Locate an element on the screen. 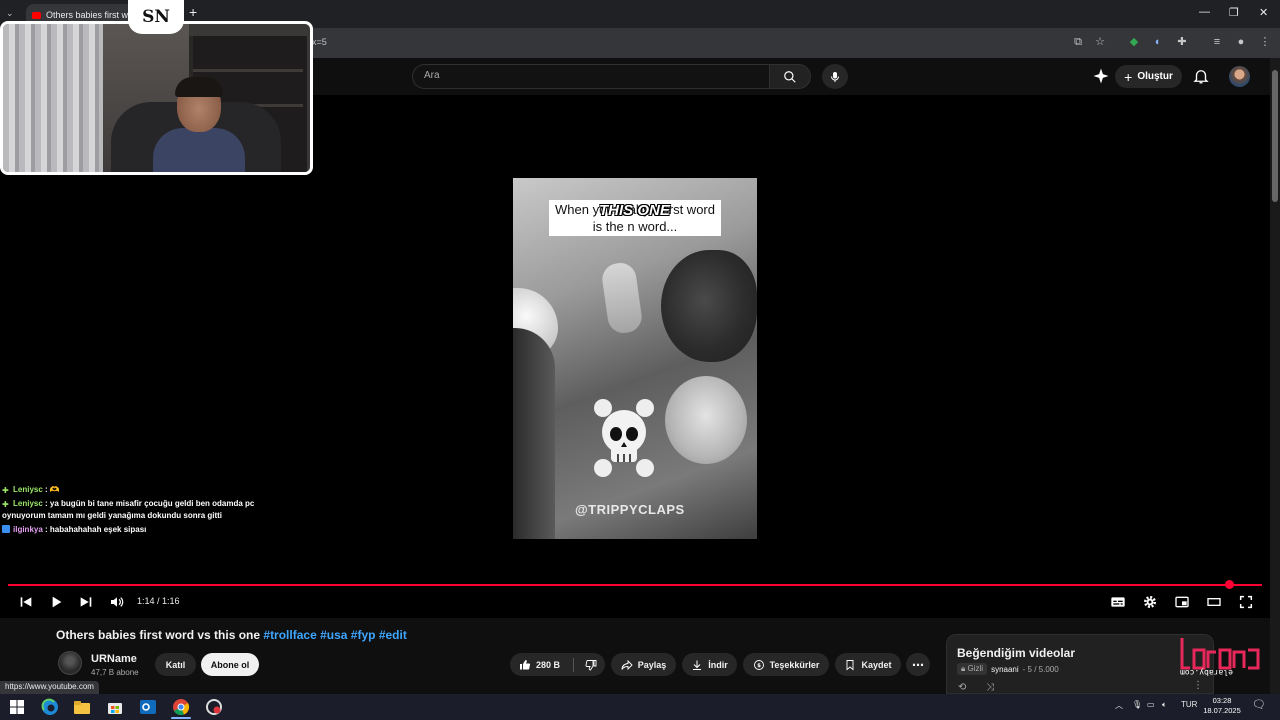 The image size is (1280, 720). skull-emoji-icon is located at coordinates (624, 438).